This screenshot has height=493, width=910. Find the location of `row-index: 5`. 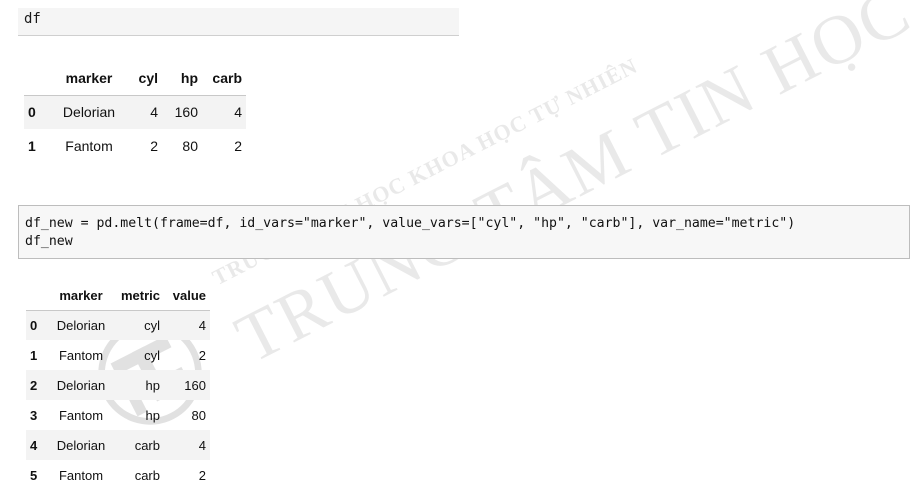

row-index: 5 is located at coordinates (34, 475).